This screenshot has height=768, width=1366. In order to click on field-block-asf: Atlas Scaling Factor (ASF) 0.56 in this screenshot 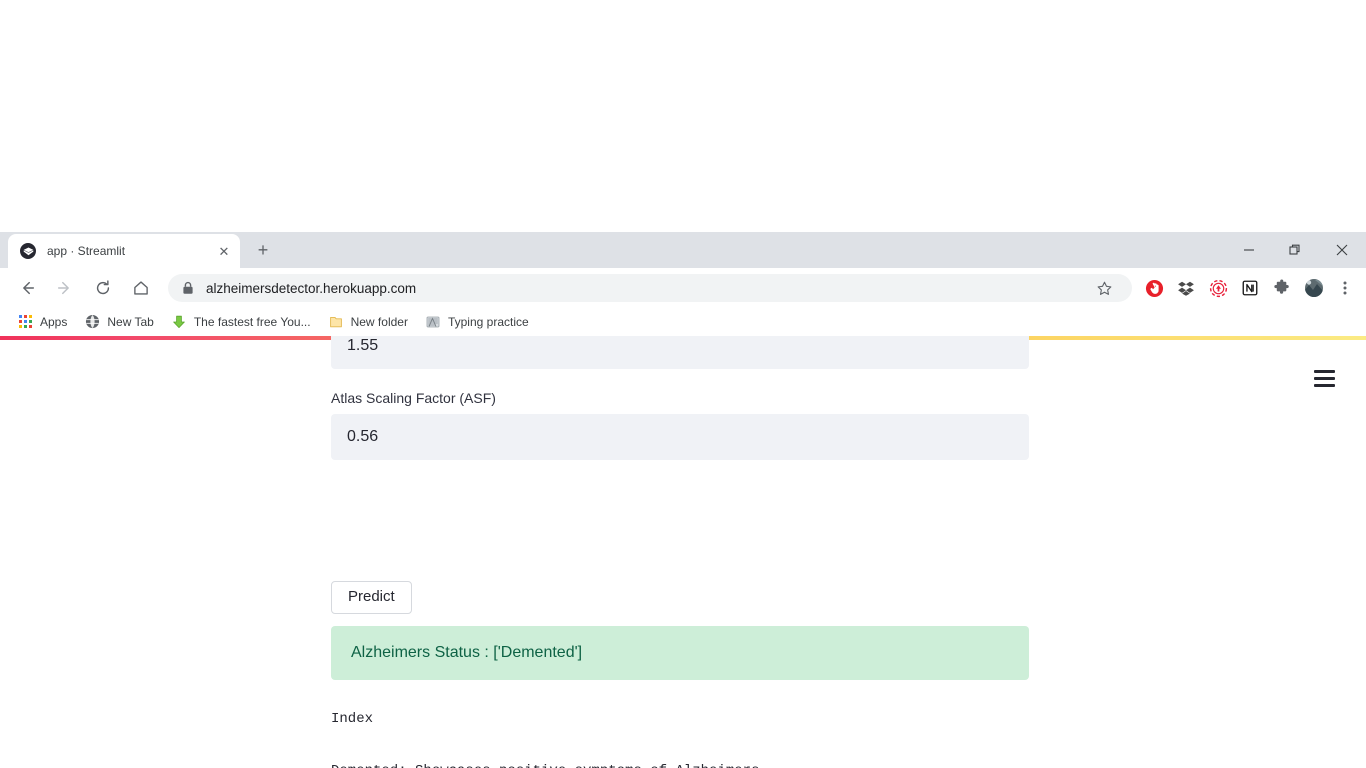, I will do `click(680, 425)`.